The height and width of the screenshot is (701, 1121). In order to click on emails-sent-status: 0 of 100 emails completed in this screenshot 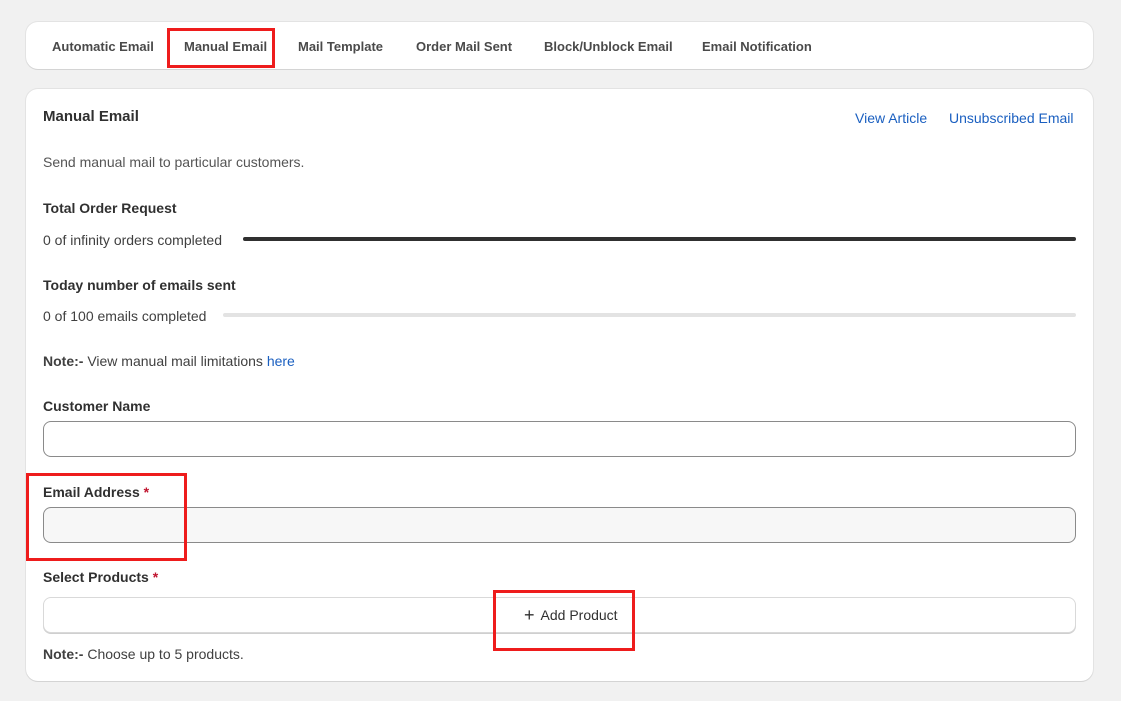, I will do `click(125, 316)`.